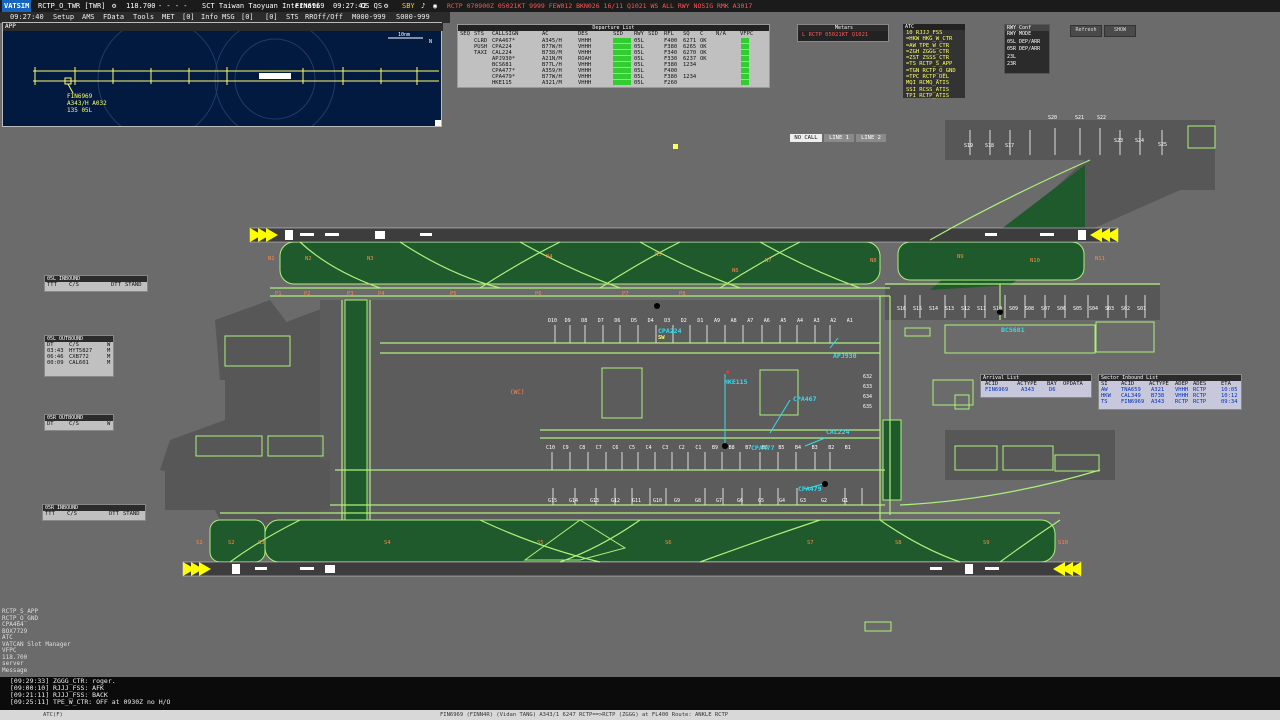 Image resolution: width=1280 pixels, height=720 pixels. I want to click on aircraft-label-cpa467: CPA467, so click(804, 399).